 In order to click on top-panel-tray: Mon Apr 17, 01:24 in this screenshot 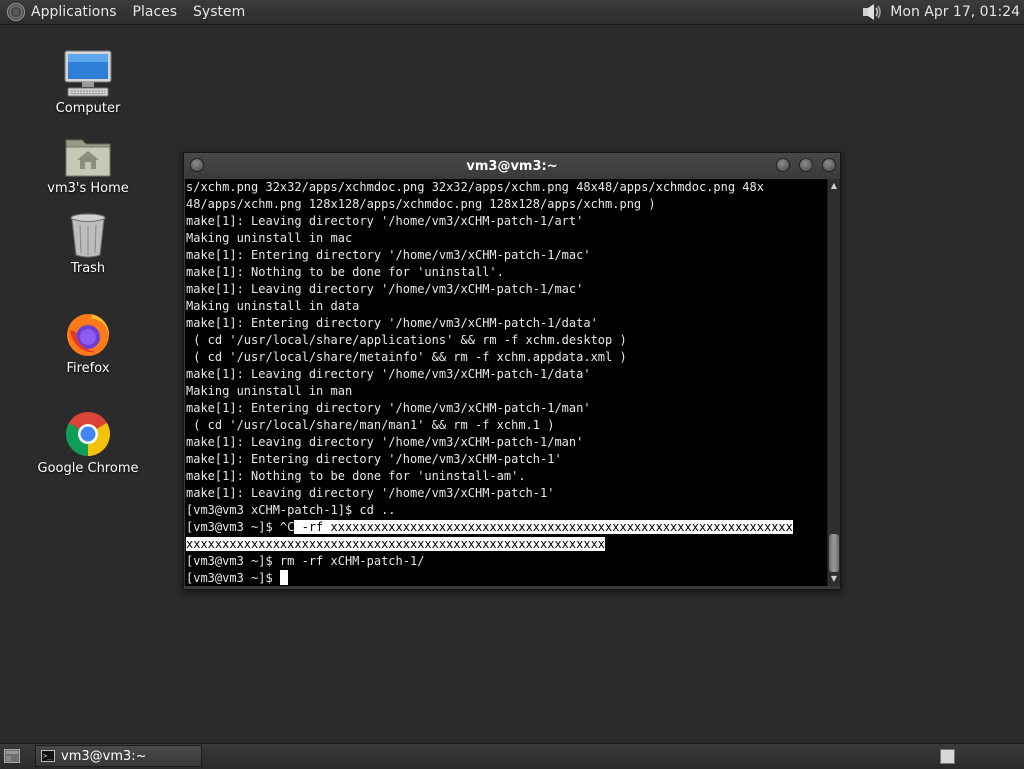, I will do `click(940, 12)`.